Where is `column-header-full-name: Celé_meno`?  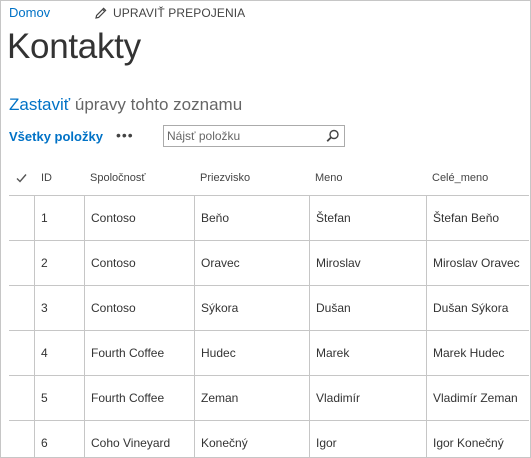 column-header-full-name: Celé_meno is located at coordinates (460, 178).